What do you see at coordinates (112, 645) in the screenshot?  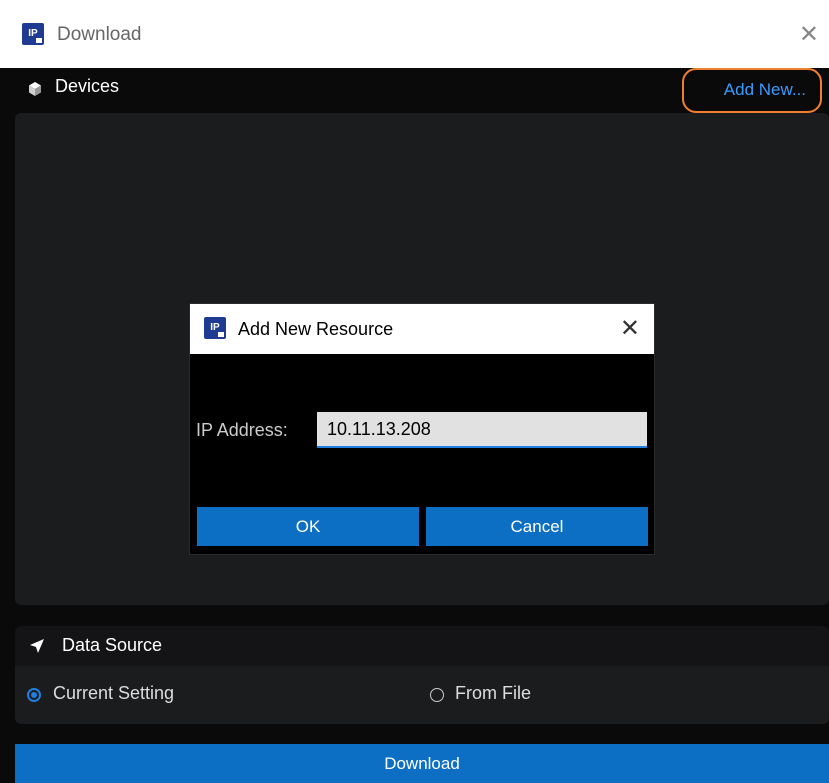 I see `data-source-label: Data Source` at bounding box center [112, 645].